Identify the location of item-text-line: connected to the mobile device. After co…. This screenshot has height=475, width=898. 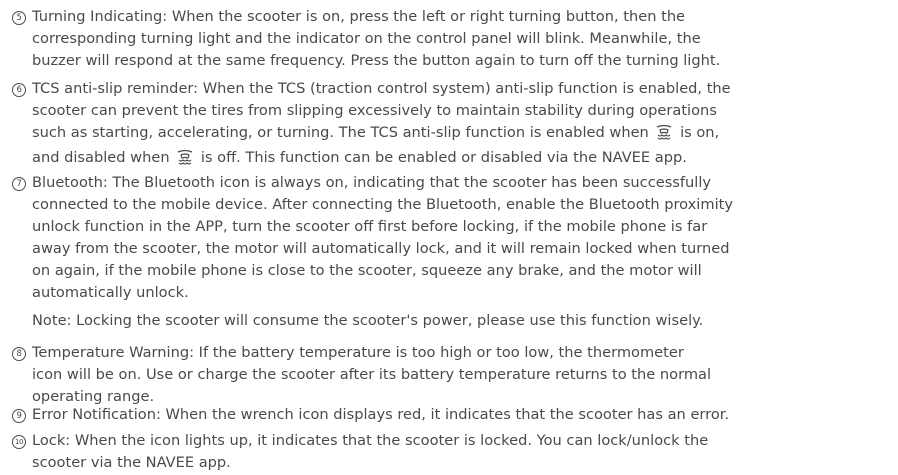
(382, 204).